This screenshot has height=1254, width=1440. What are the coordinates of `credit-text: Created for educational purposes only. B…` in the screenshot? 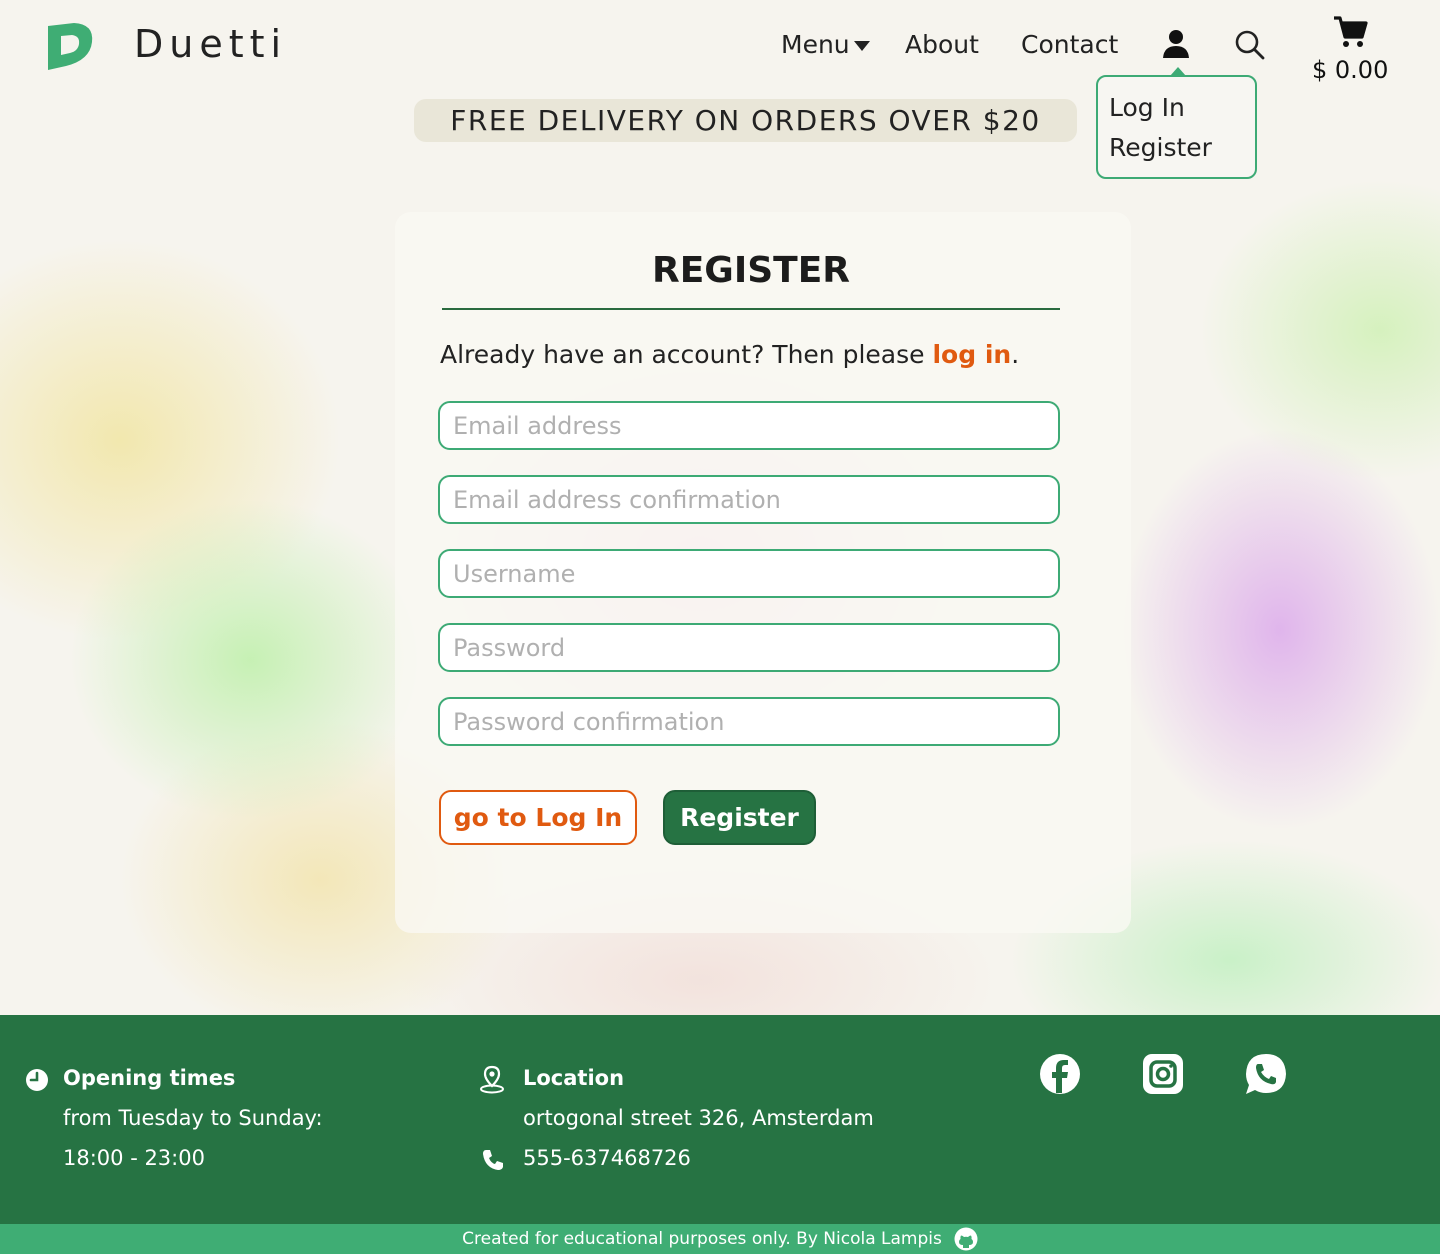 It's located at (702, 1239).